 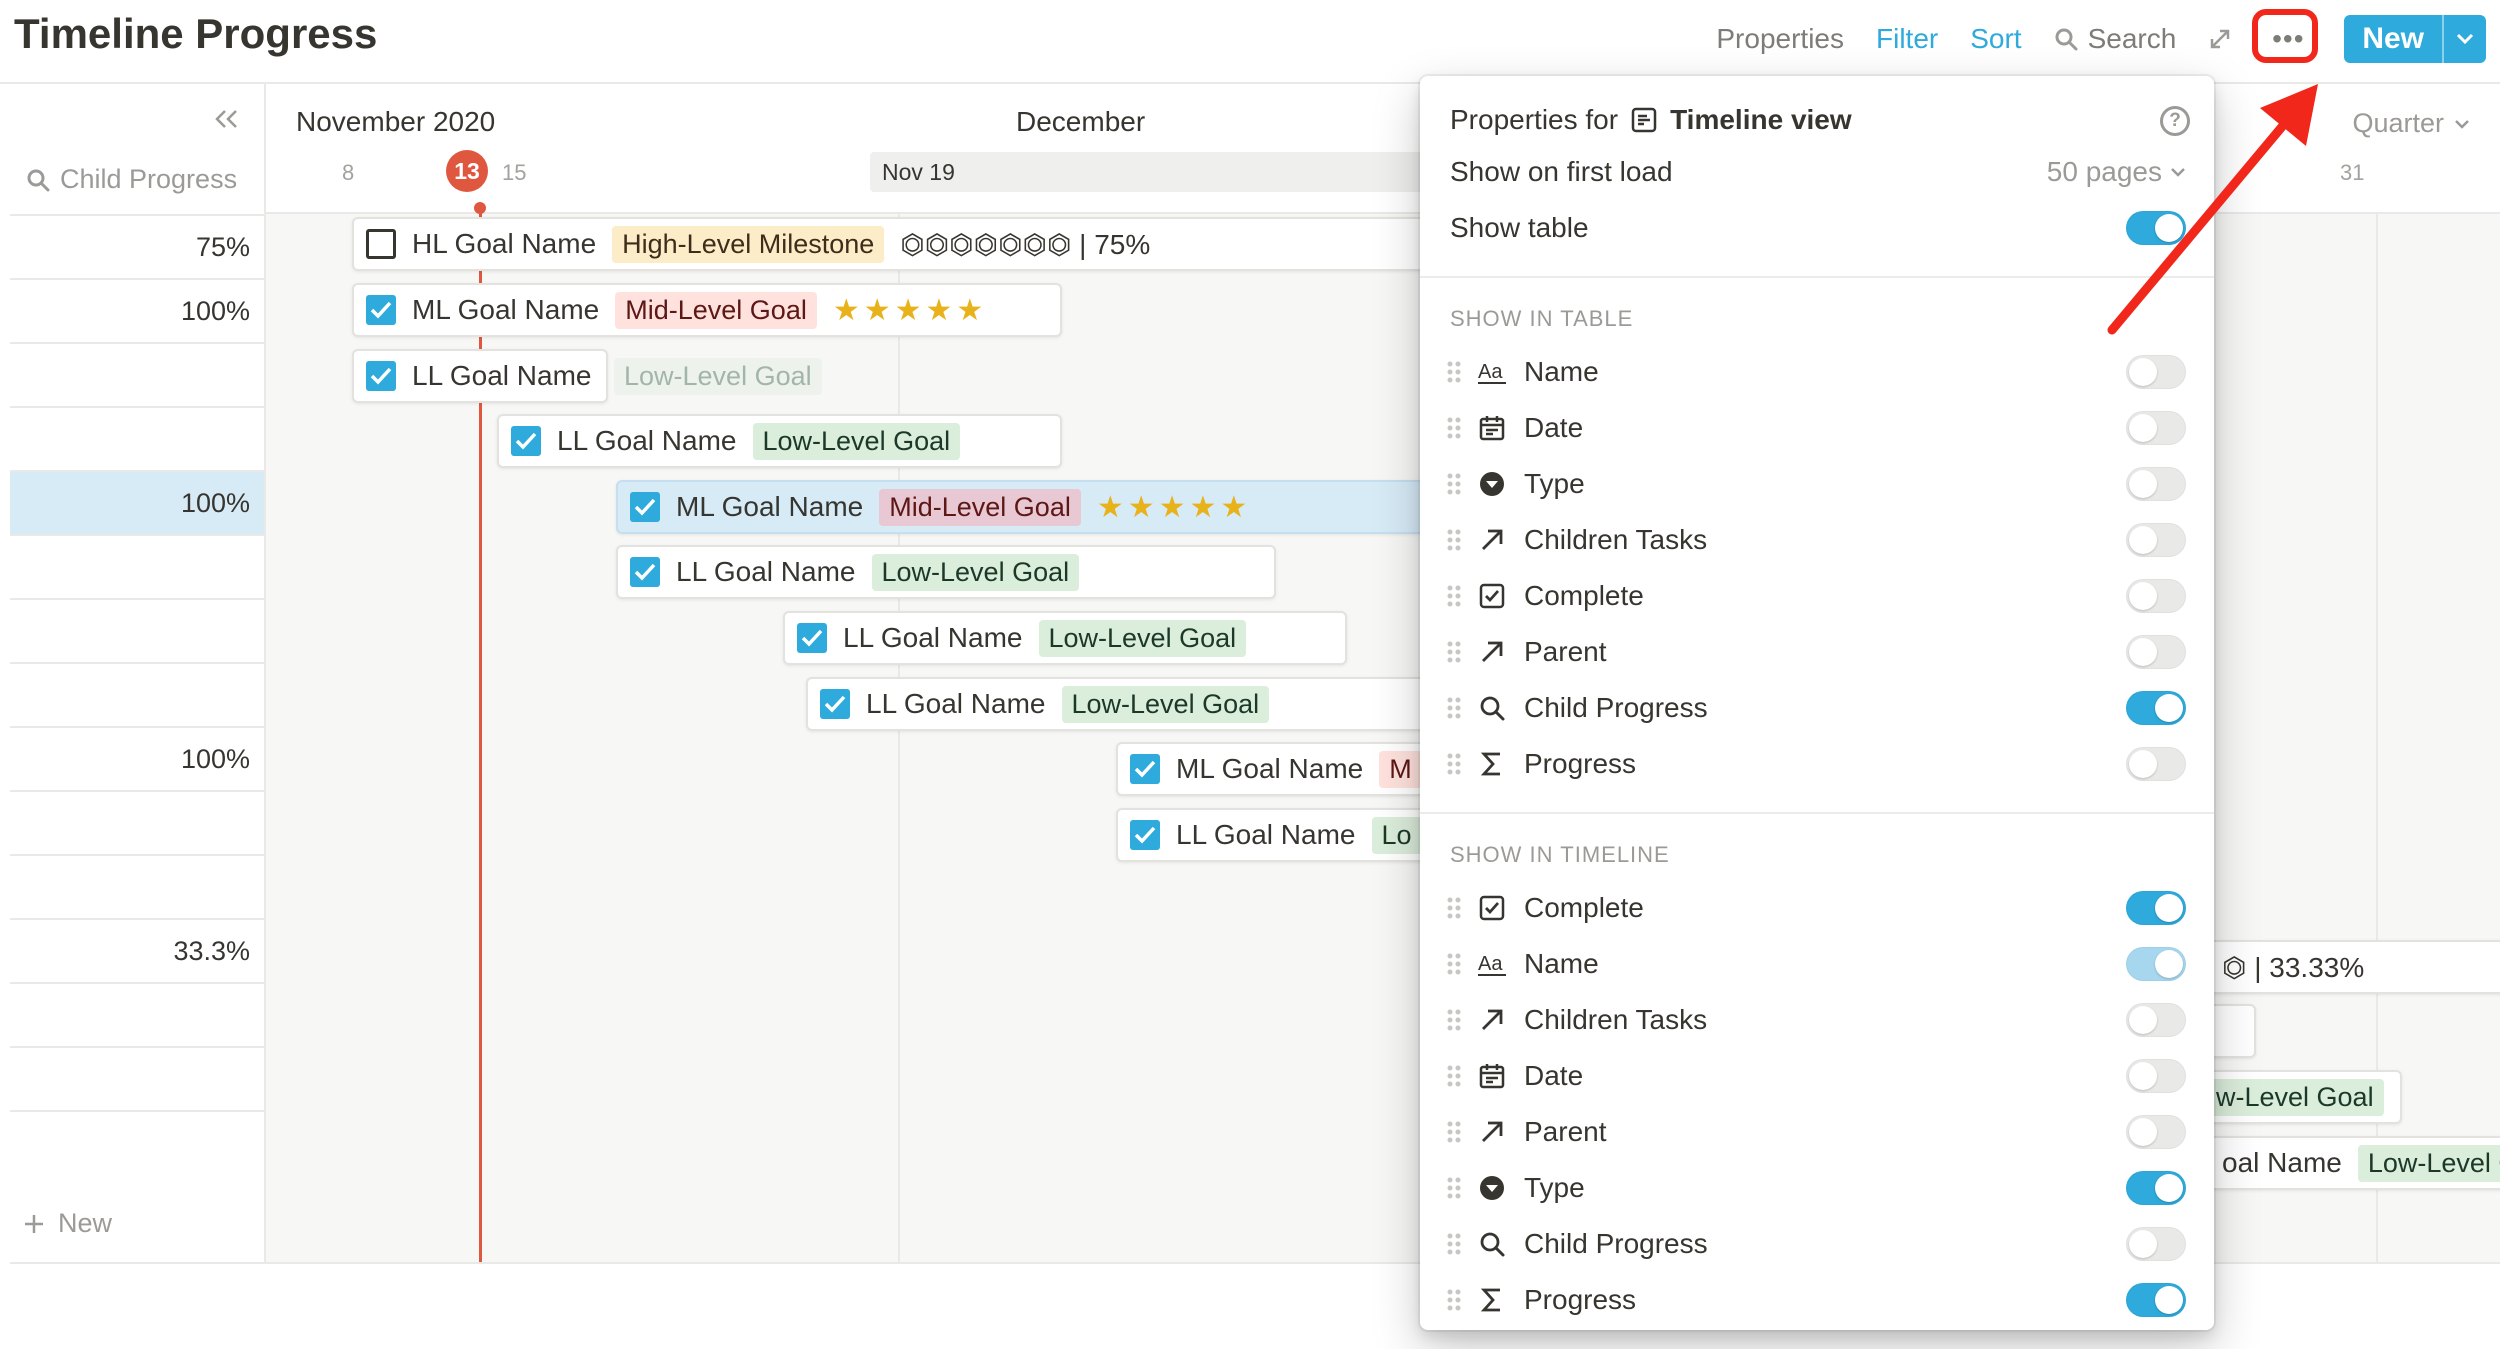 I want to click on filter-button: Filter, so click(x=1907, y=39).